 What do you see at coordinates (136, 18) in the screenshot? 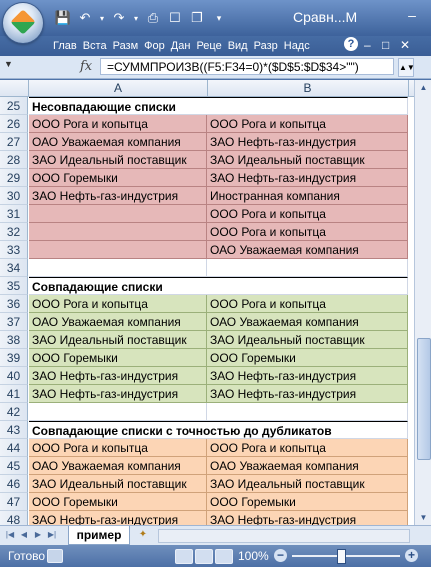
I see `redo-dropdown-icon: ▾` at bounding box center [136, 18].